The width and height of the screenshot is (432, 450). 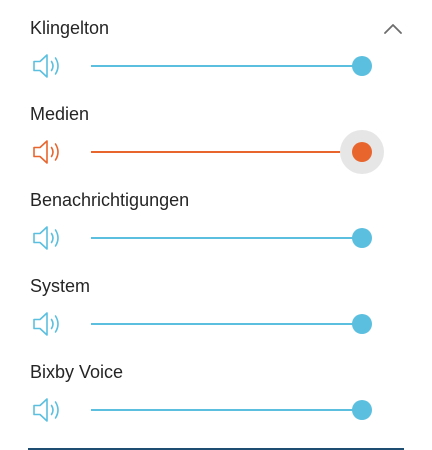 I want to click on slider-label: Klingelton, so click(x=70, y=28).